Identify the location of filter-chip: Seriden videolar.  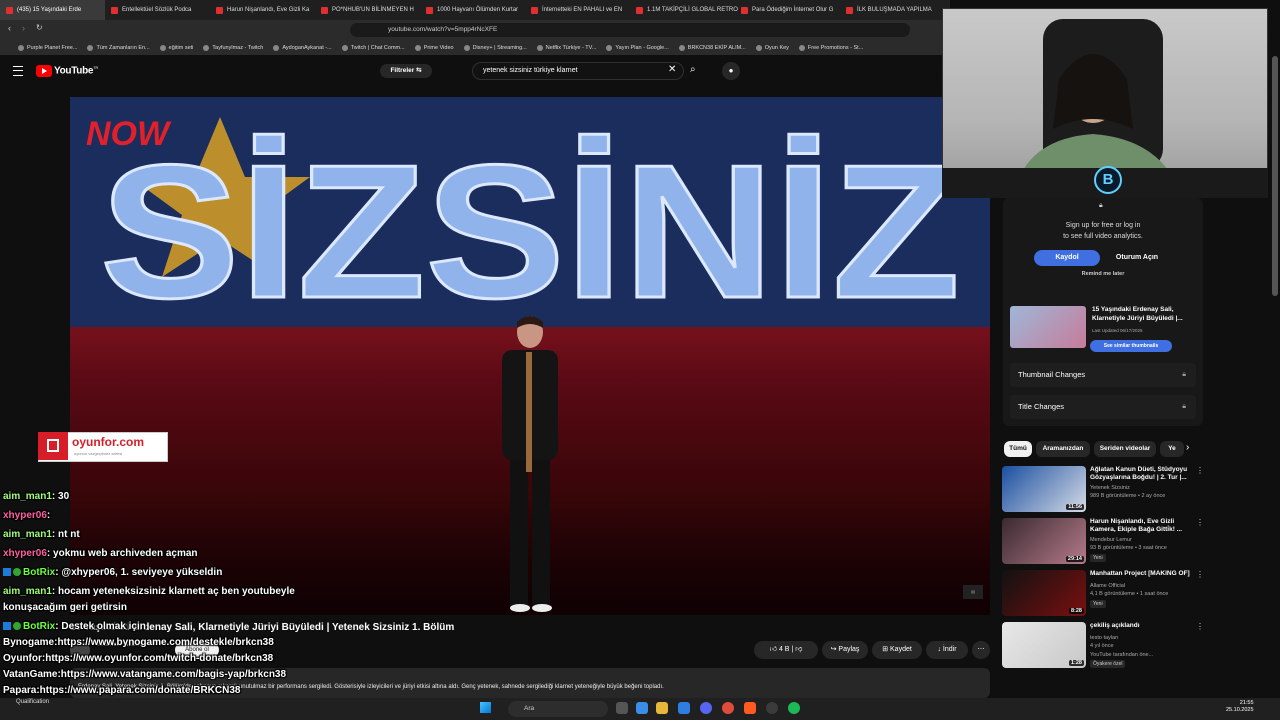
(1125, 449).